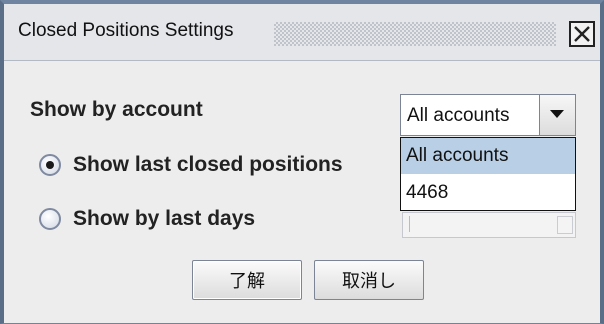 The image size is (604, 324). I want to click on chevron-down-icon, so click(557, 114).